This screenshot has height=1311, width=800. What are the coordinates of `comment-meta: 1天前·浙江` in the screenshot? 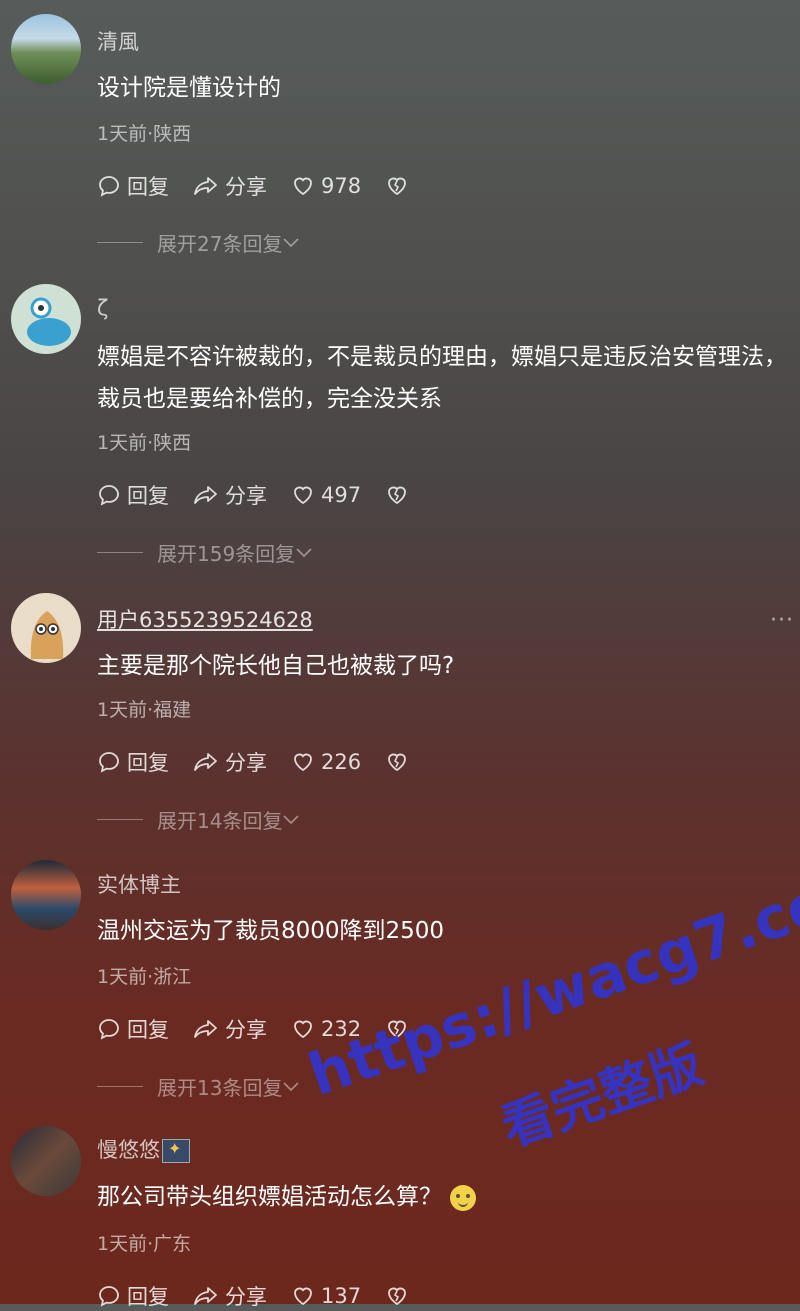 It's located at (144, 977).